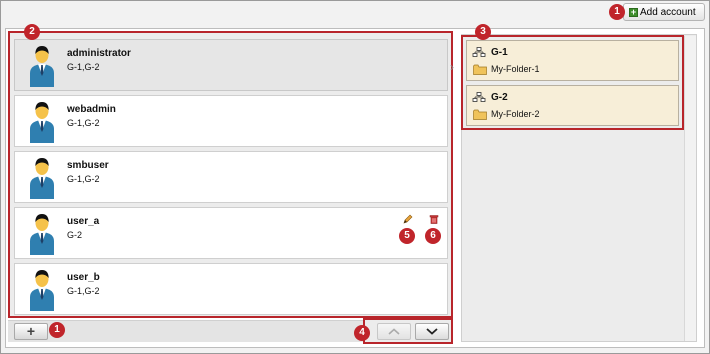 The height and width of the screenshot is (354, 710). Describe the element at coordinates (32, 32) in the screenshot. I see `callout-badge-user-list: 2` at that location.